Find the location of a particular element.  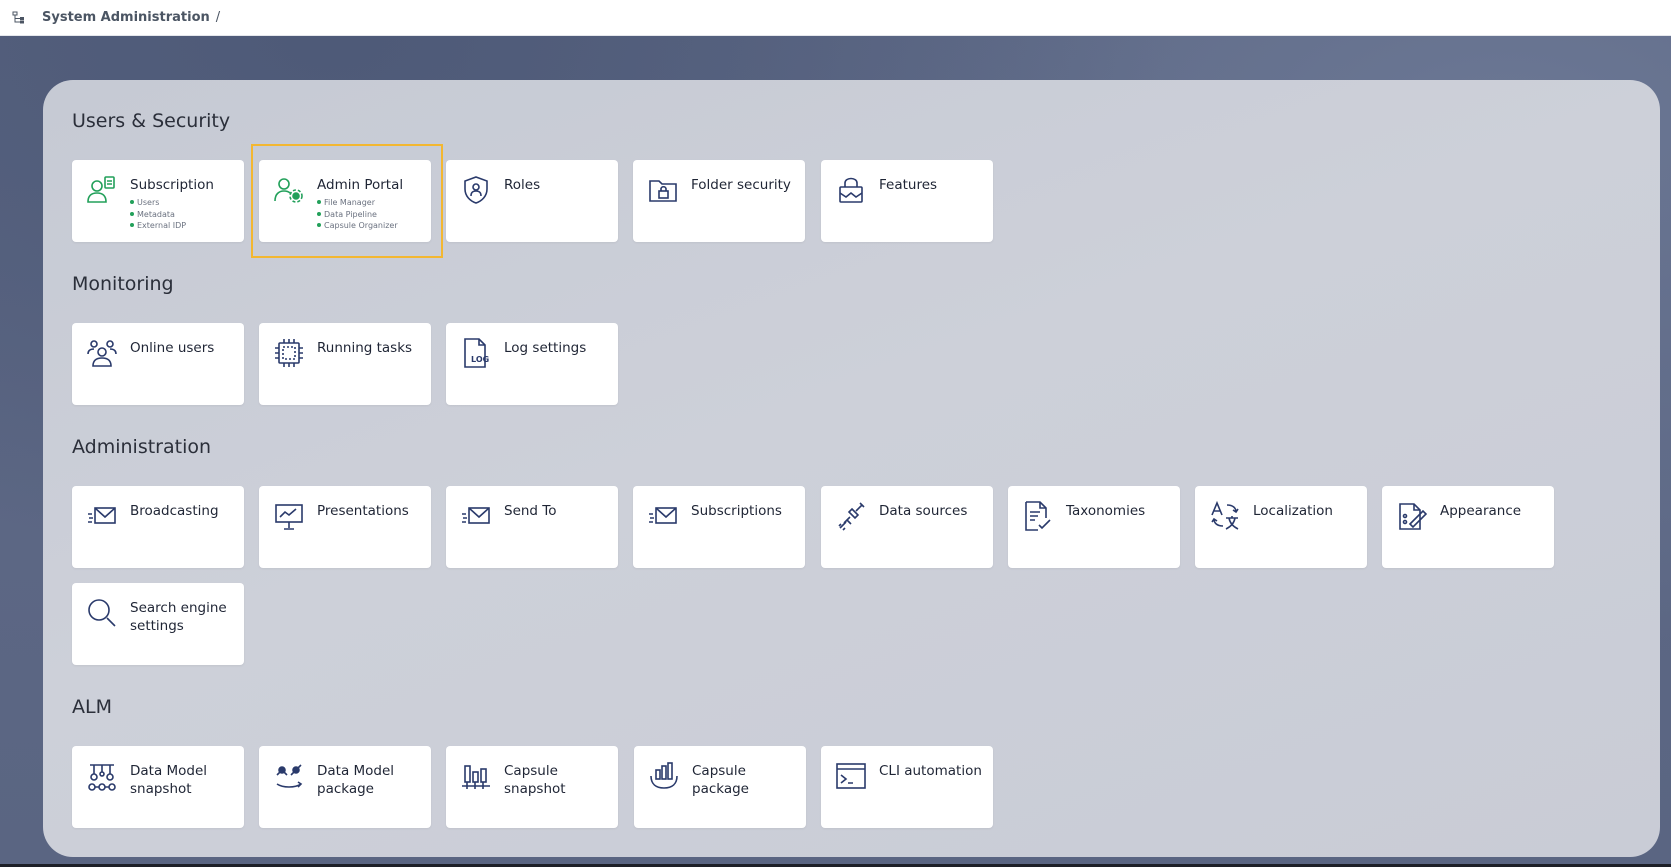

document-check-icon is located at coordinates (1038, 516).